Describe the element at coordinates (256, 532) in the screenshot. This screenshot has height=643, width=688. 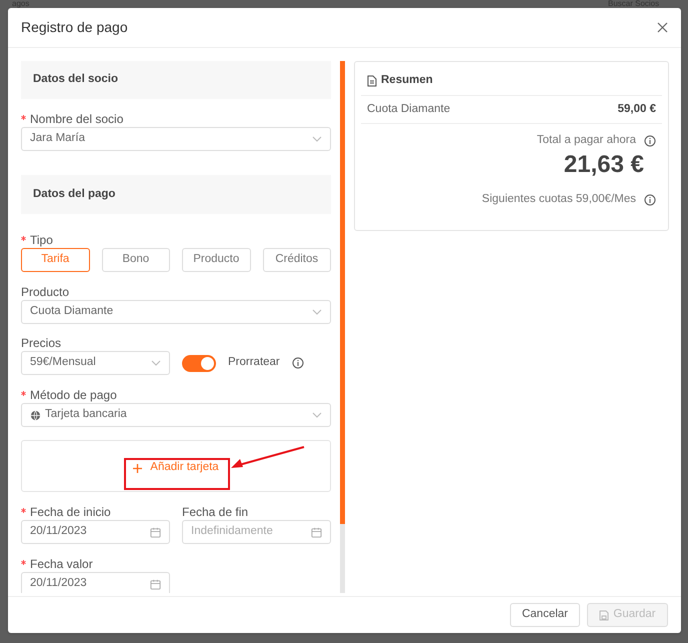
I see `date-field: Indefinidamente` at that location.